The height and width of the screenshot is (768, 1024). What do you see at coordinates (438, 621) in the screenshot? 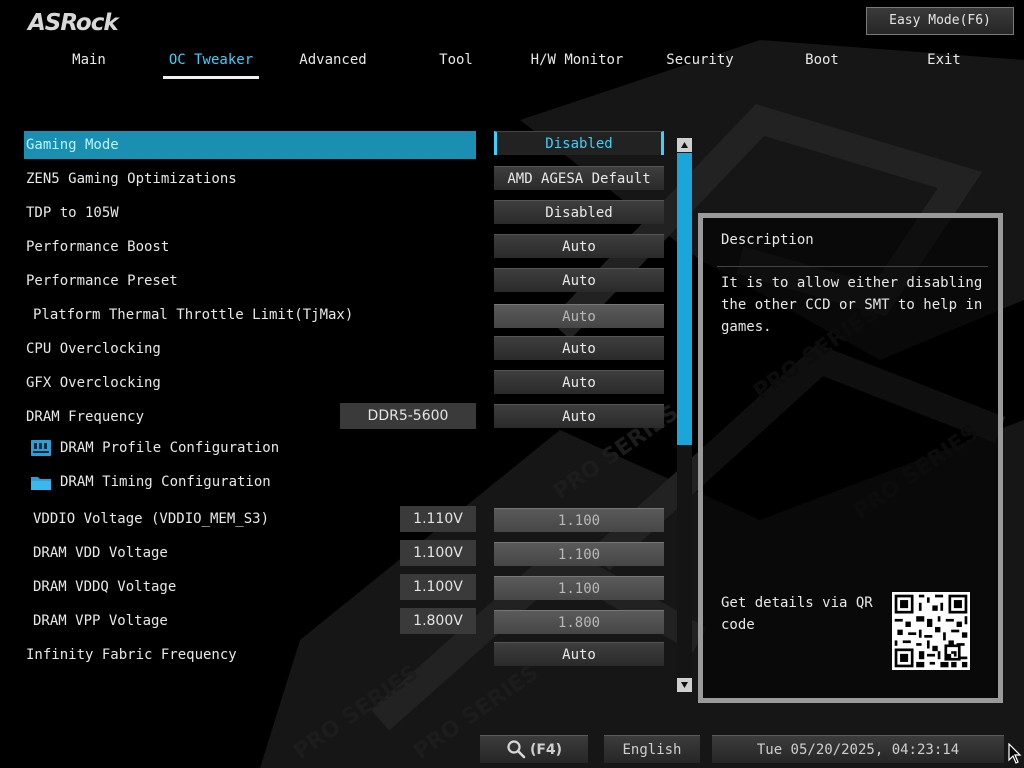
I see `dram-vpp-voltage-current: 1.800V` at bounding box center [438, 621].